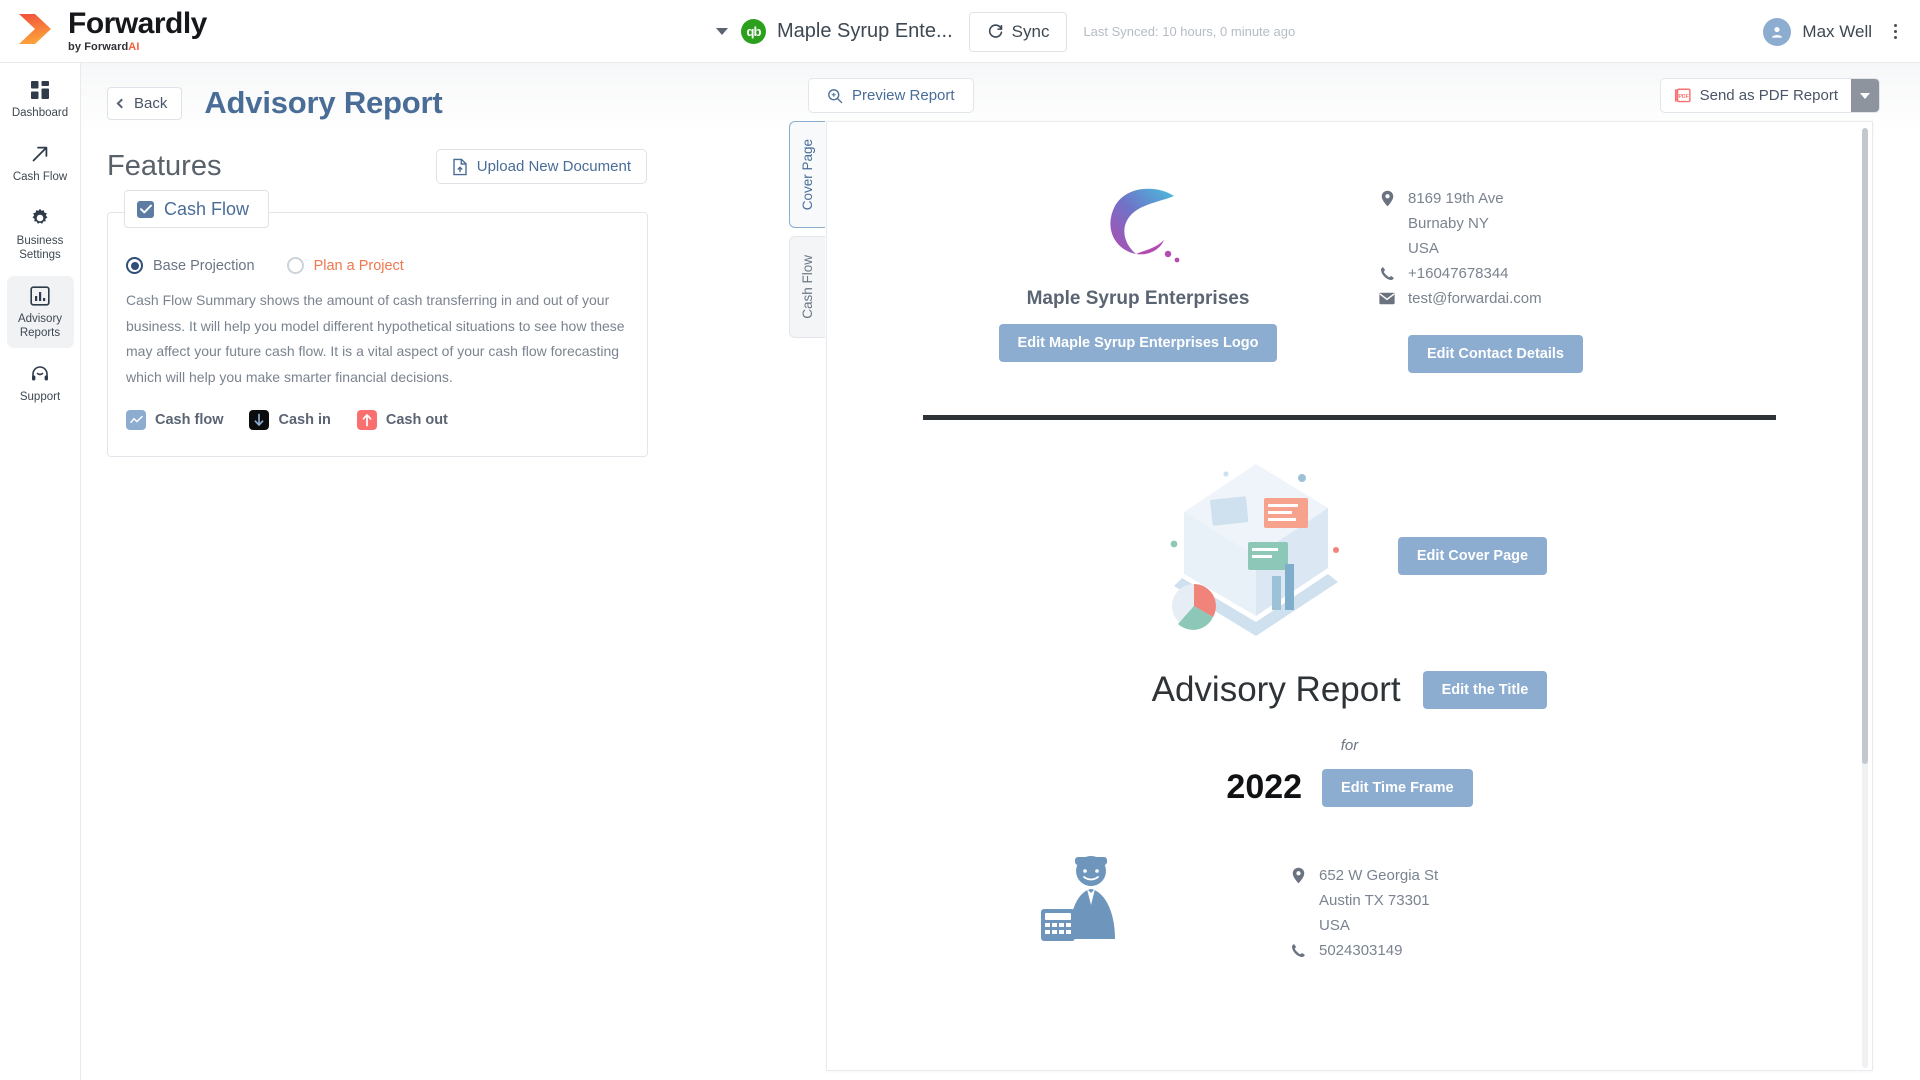 The width and height of the screenshot is (1920, 1080). What do you see at coordinates (137, 23) in the screenshot?
I see `brand-name: Forwardly` at bounding box center [137, 23].